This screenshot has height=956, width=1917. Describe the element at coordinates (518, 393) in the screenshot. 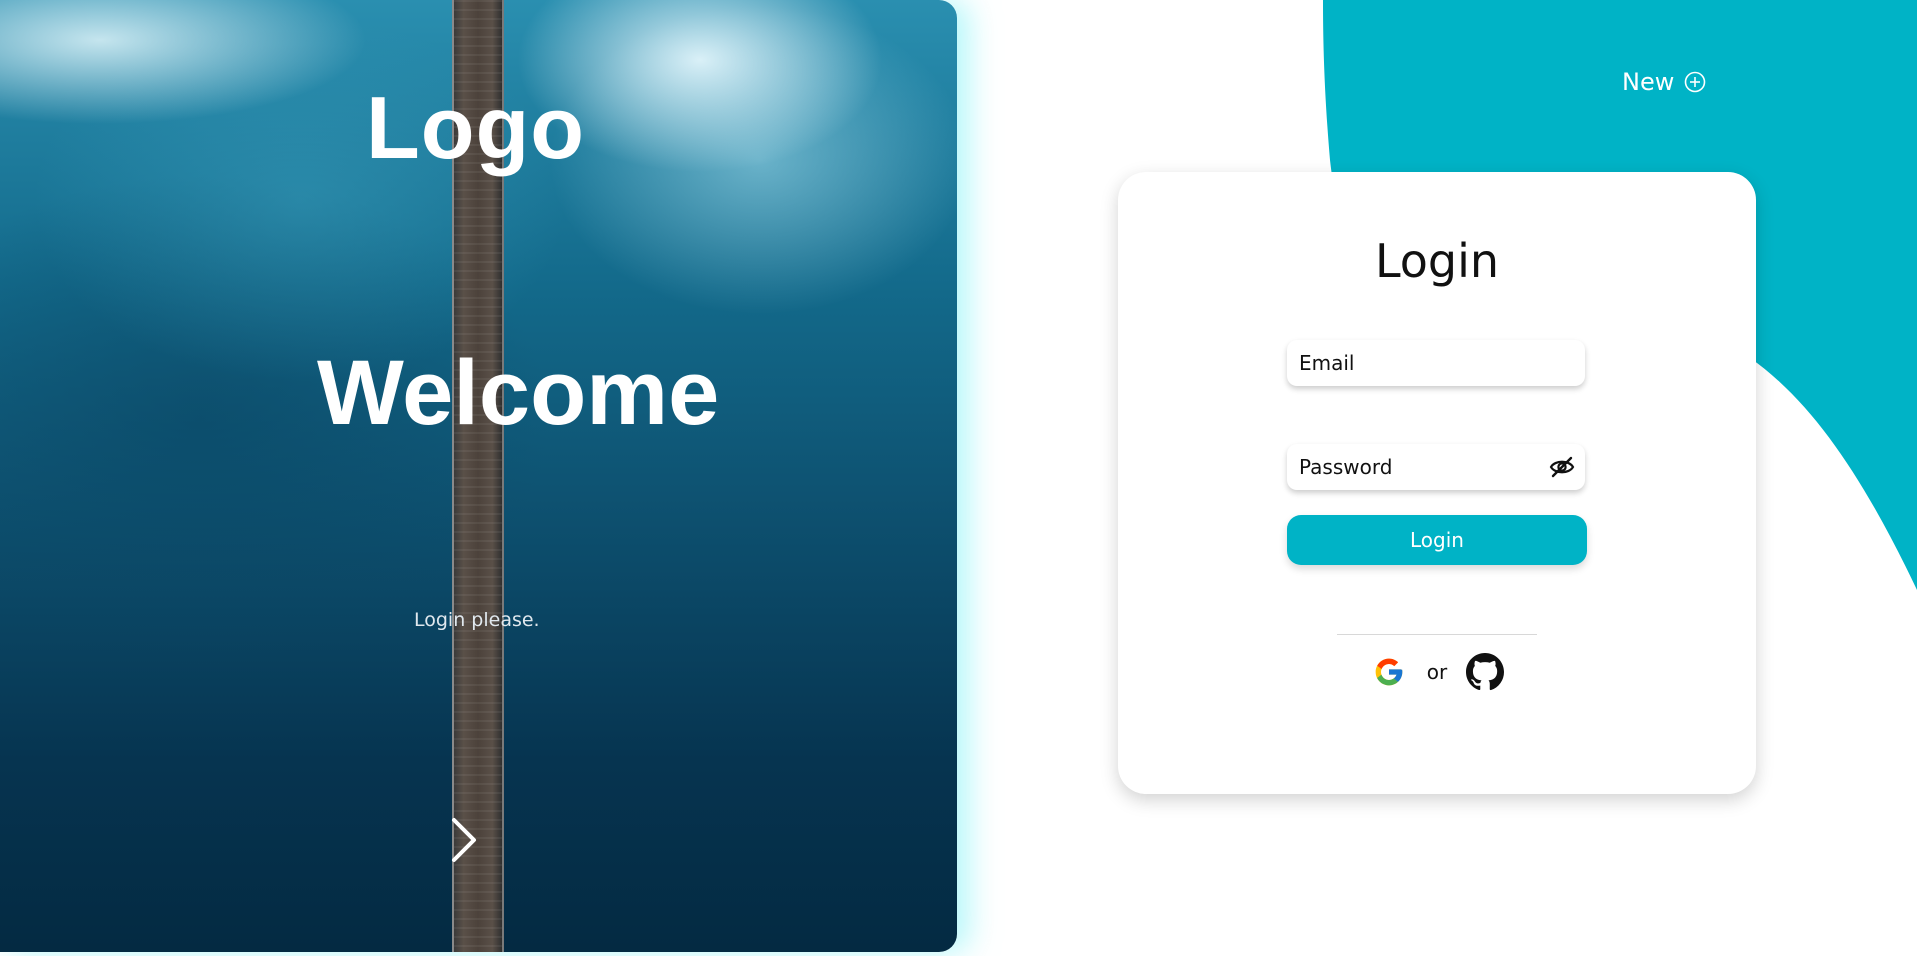

I see `welcome-heading: Welcome` at that location.